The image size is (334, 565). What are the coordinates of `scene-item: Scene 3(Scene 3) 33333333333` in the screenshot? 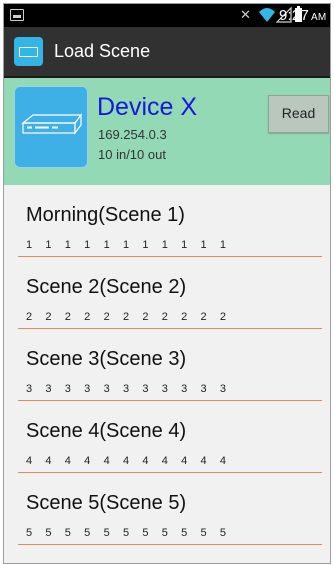 It's located at (167, 365).